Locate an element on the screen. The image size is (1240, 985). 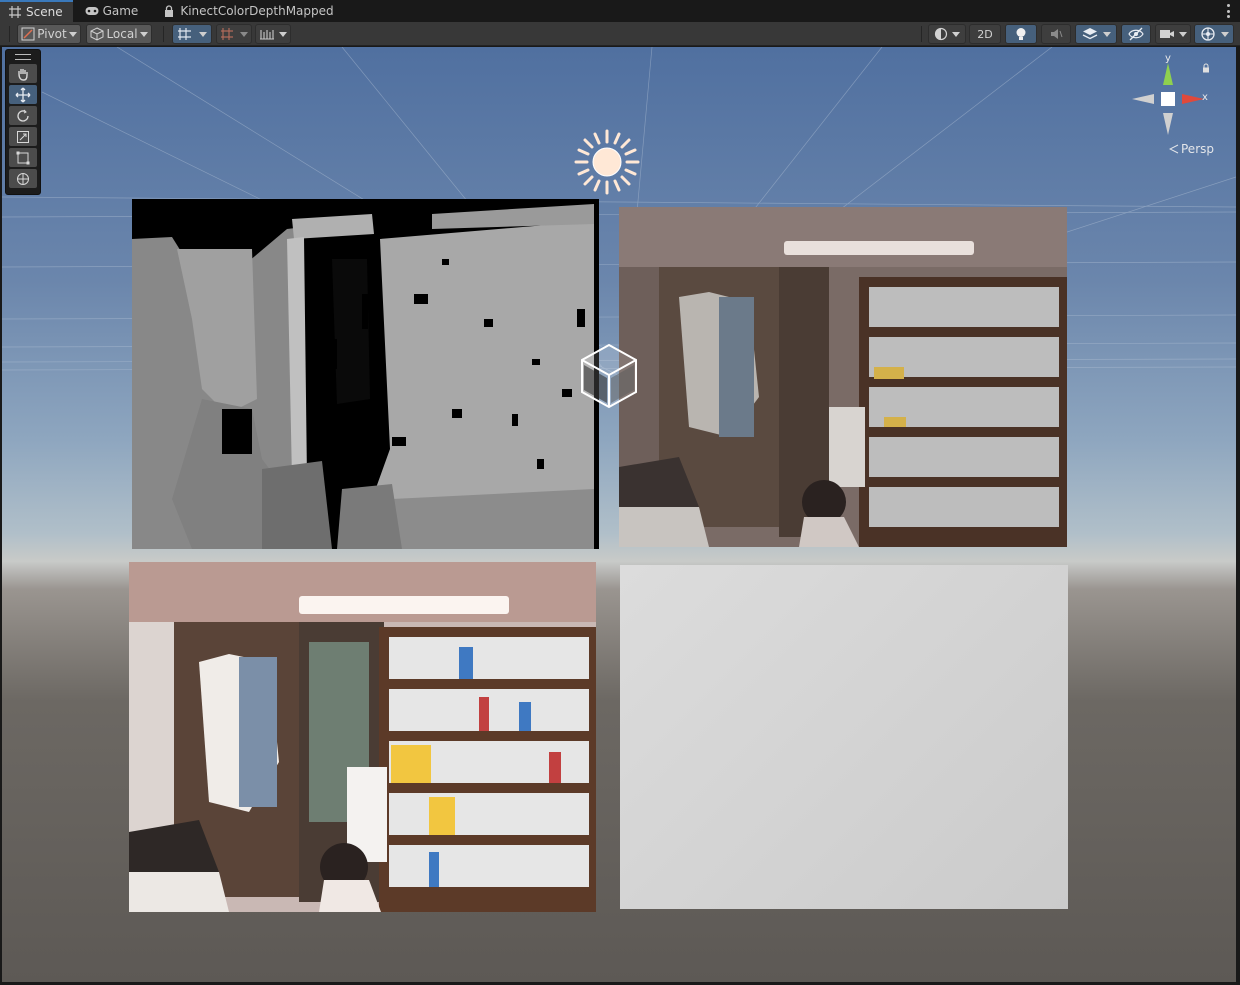
scene-camera-dropdown is located at coordinates (1173, 34).